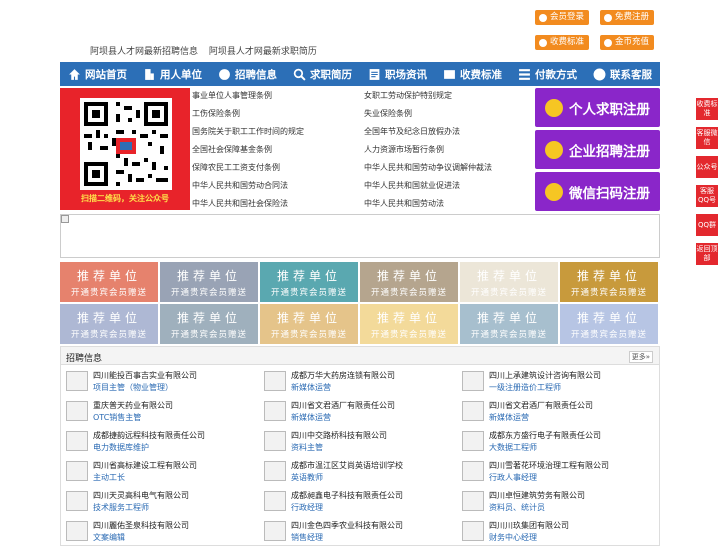  I want to click on law-link: 中华人民共和国就业促进法, so click(412, 185).